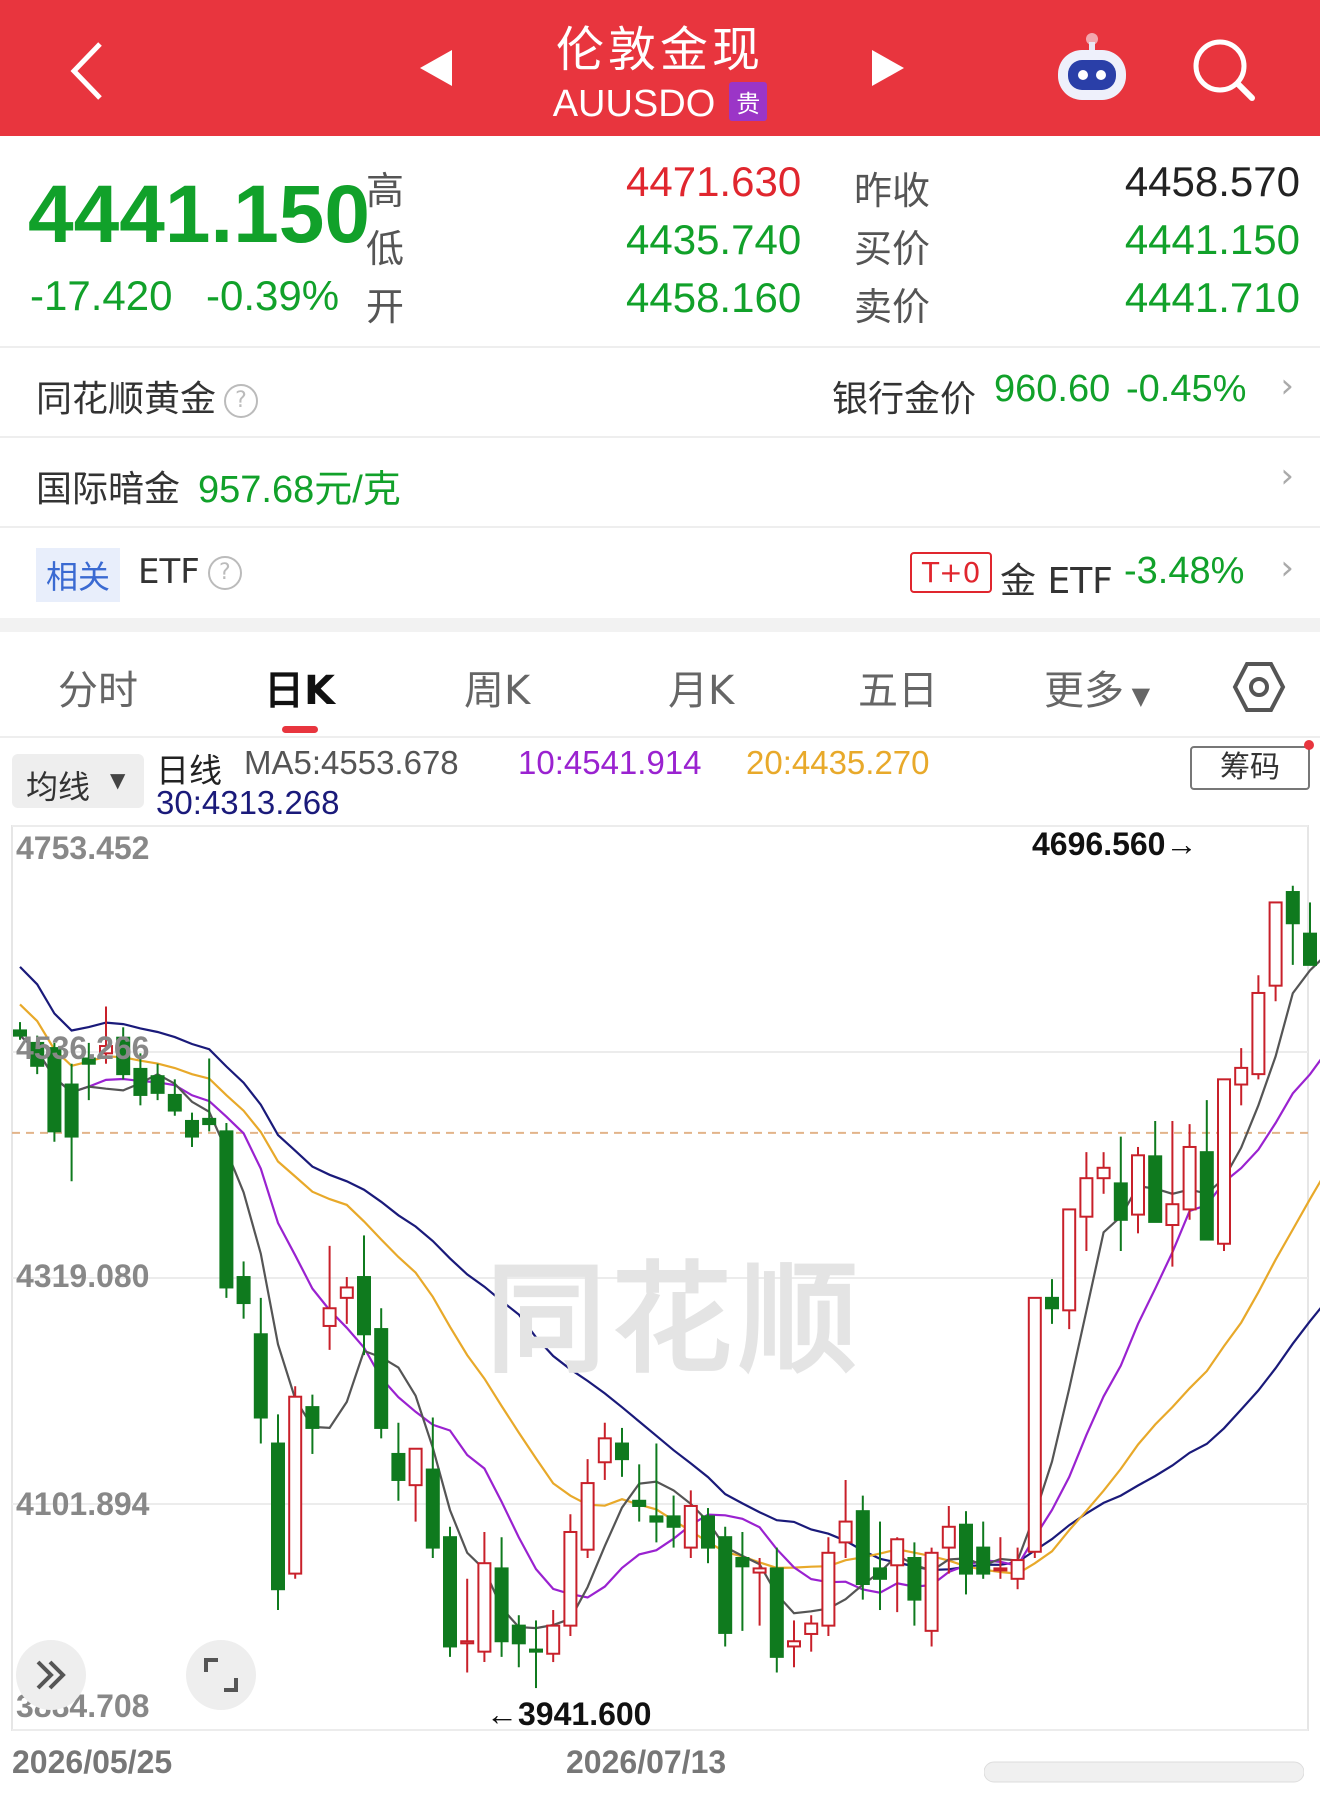 The width and height of the screenshot is (1320, 1812). What do you see at coordinates (1137, 696) in the screenshot?
I see `dropdown-icon: ▼` at bounding box center [1137, 696].